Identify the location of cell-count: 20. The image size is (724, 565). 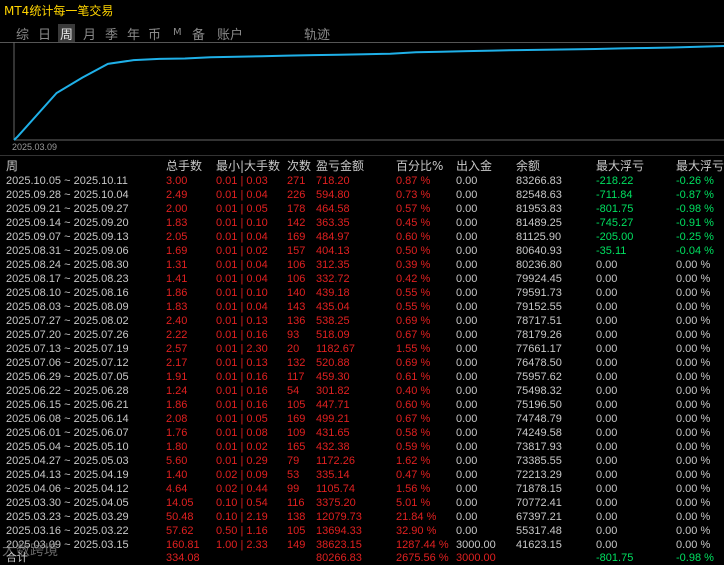
(293, 349).